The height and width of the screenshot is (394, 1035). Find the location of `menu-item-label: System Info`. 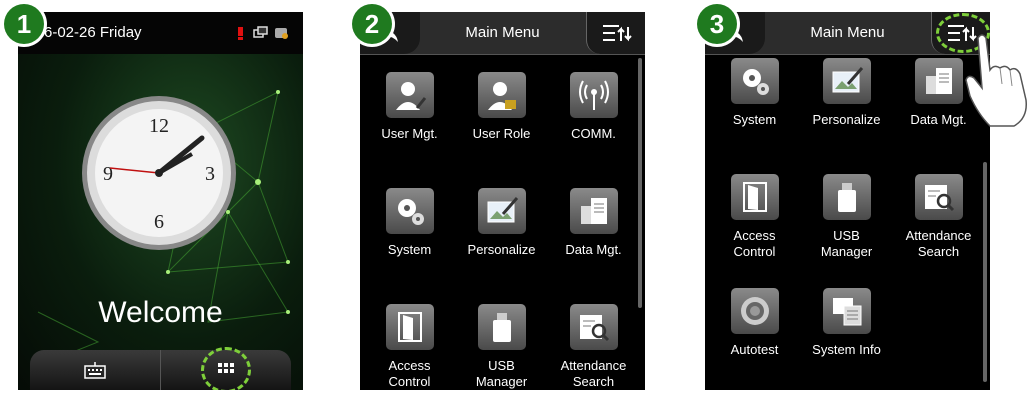

menu-item-label: System Info is located at coordinates (846, 349).